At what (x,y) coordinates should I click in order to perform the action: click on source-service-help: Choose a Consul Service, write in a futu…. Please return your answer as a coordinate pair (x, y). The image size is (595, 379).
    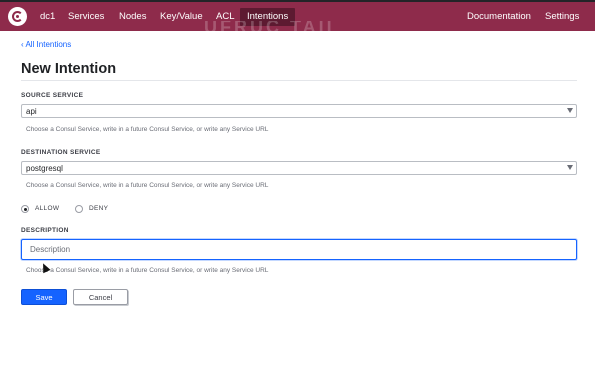
    Looking at the image, I should click on (147, 129).